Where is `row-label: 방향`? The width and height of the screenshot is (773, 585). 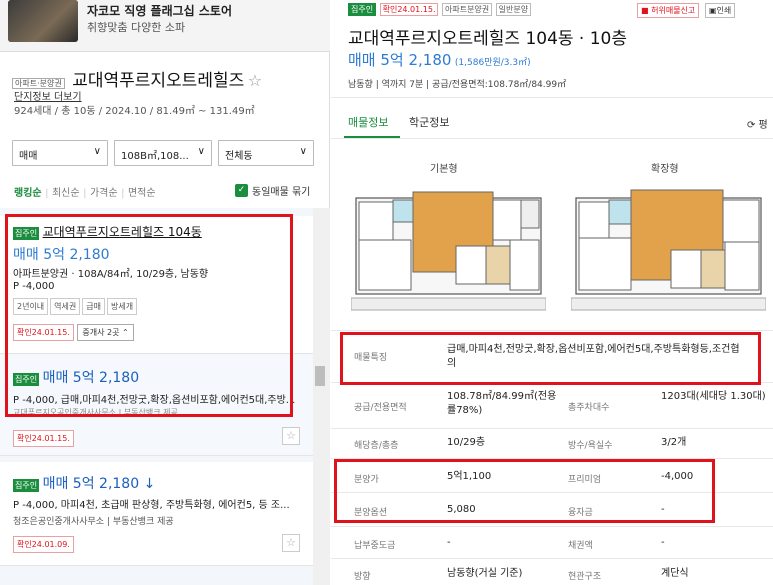 row-label: 방향 is located at coordinates (362, 577).